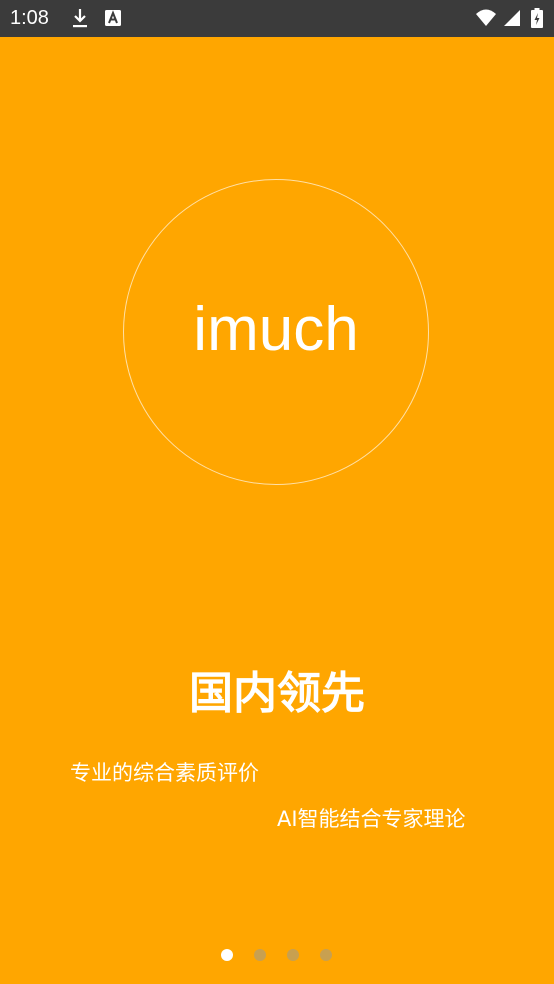  What do you see at coordinates (537, 18) in the screenshot?
I see `battery-icon` at bounding box center [537, 18].